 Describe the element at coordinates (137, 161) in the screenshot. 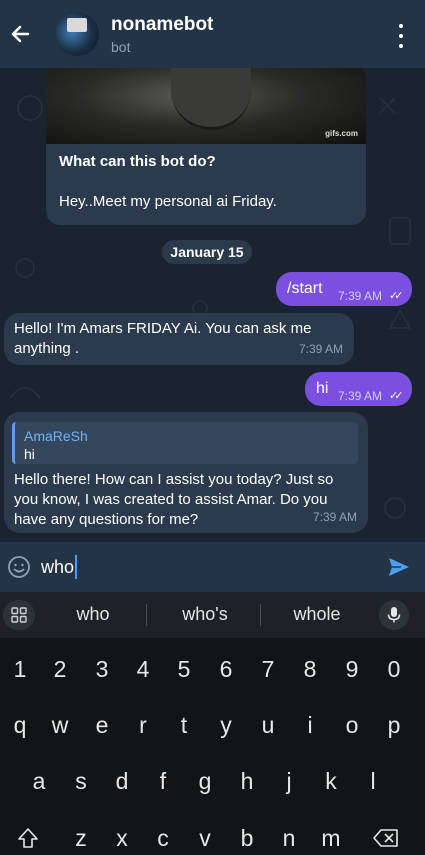

I see `bot-intro-title: What can this bot do?` at that location.